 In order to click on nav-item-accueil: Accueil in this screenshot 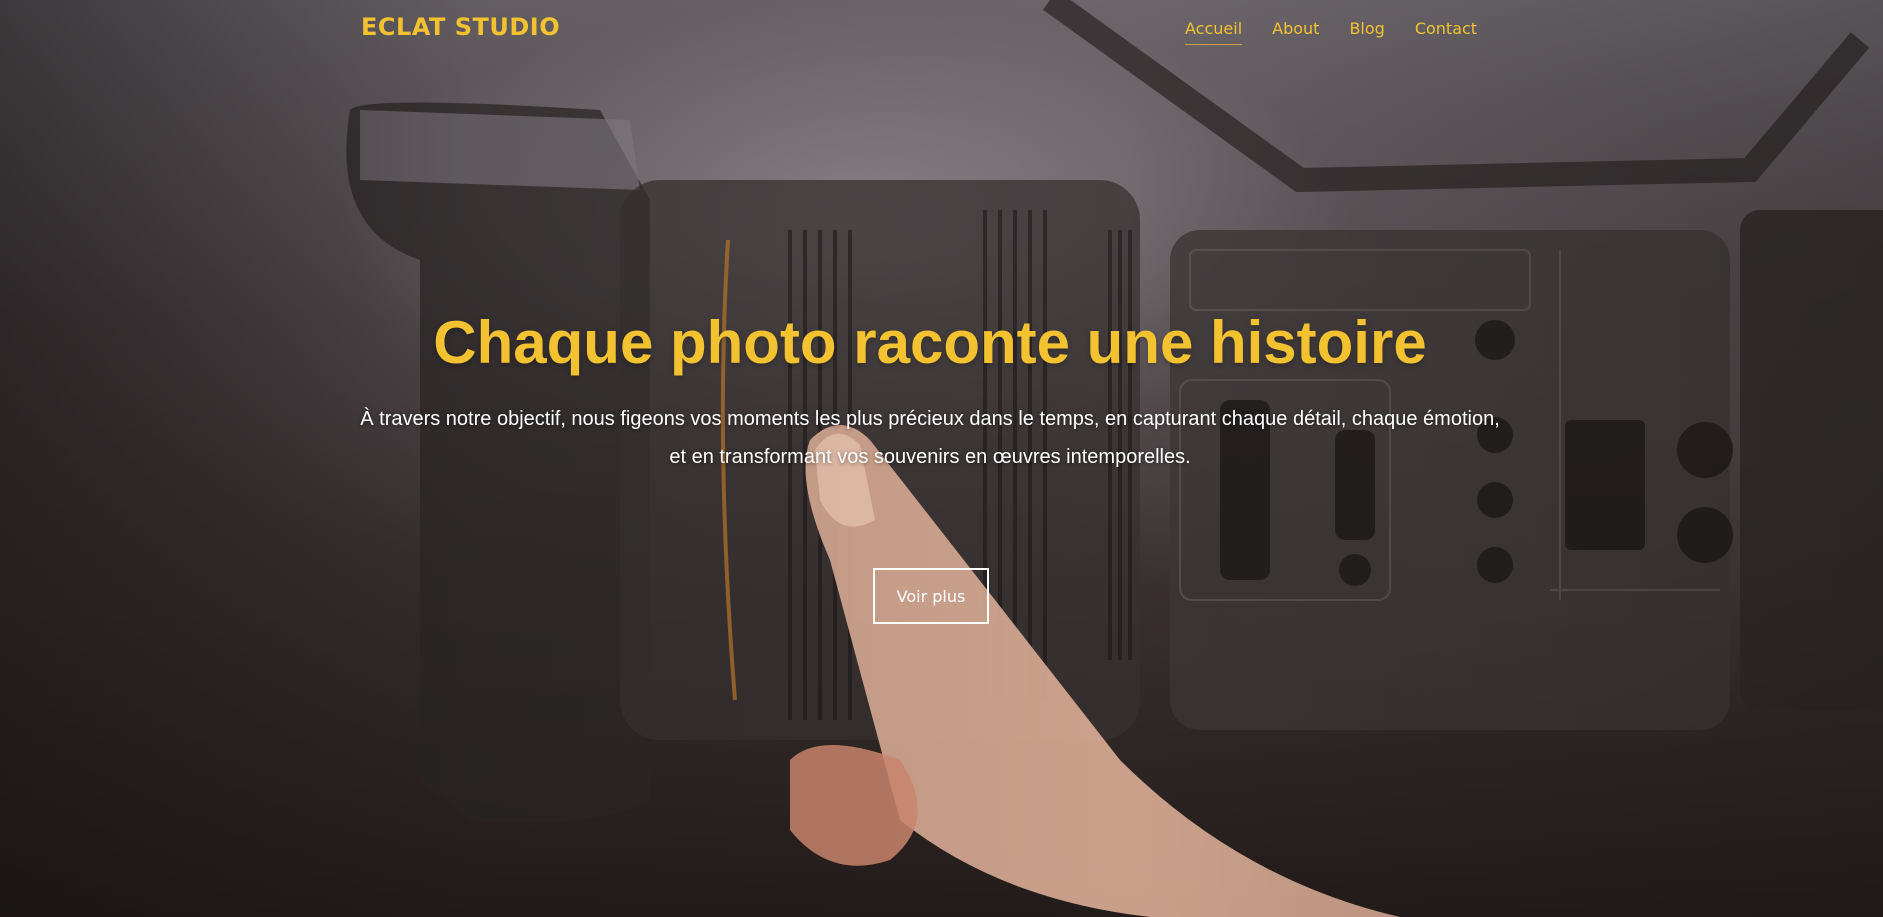, I will do `click(1214, 32)`.